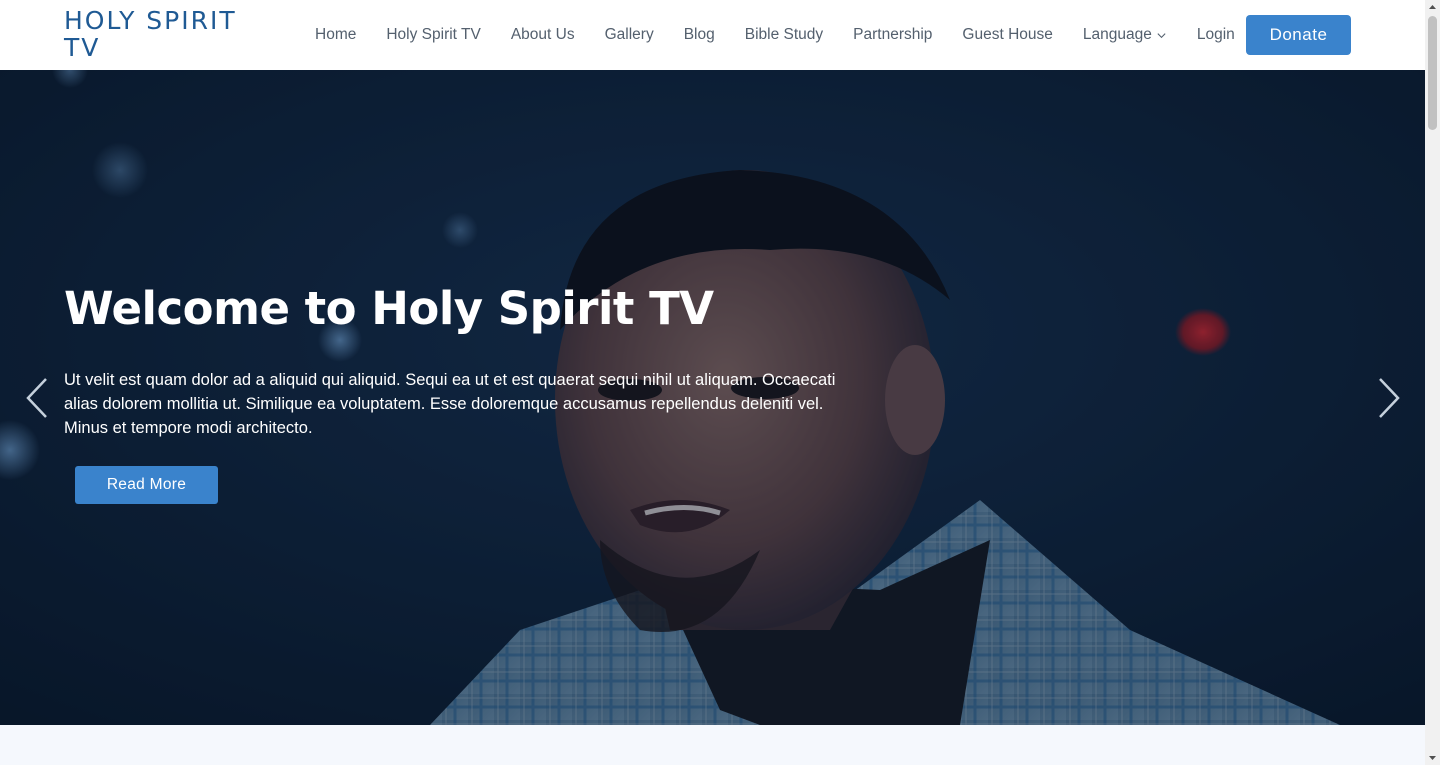 Image resolution: width=1440 pixels, height=765 pixels. Describe the element at coordinates (1216, 35) in the screenshot. I see `nav-login: Login` at that location.